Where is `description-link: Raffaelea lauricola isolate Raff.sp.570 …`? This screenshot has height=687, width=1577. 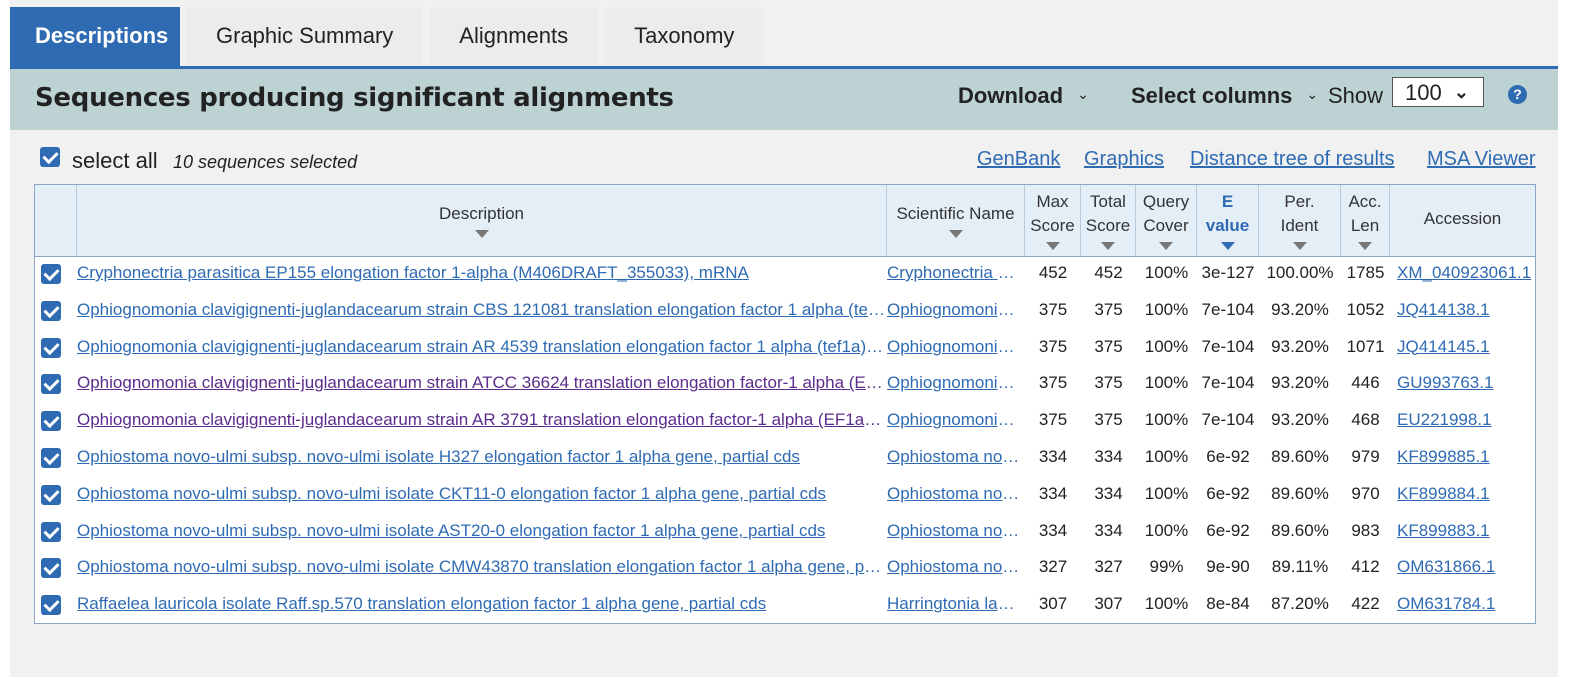
description-link: Raffaelea lauricola isolate Raff.sp.570 … is located at coordinates (481, 605).